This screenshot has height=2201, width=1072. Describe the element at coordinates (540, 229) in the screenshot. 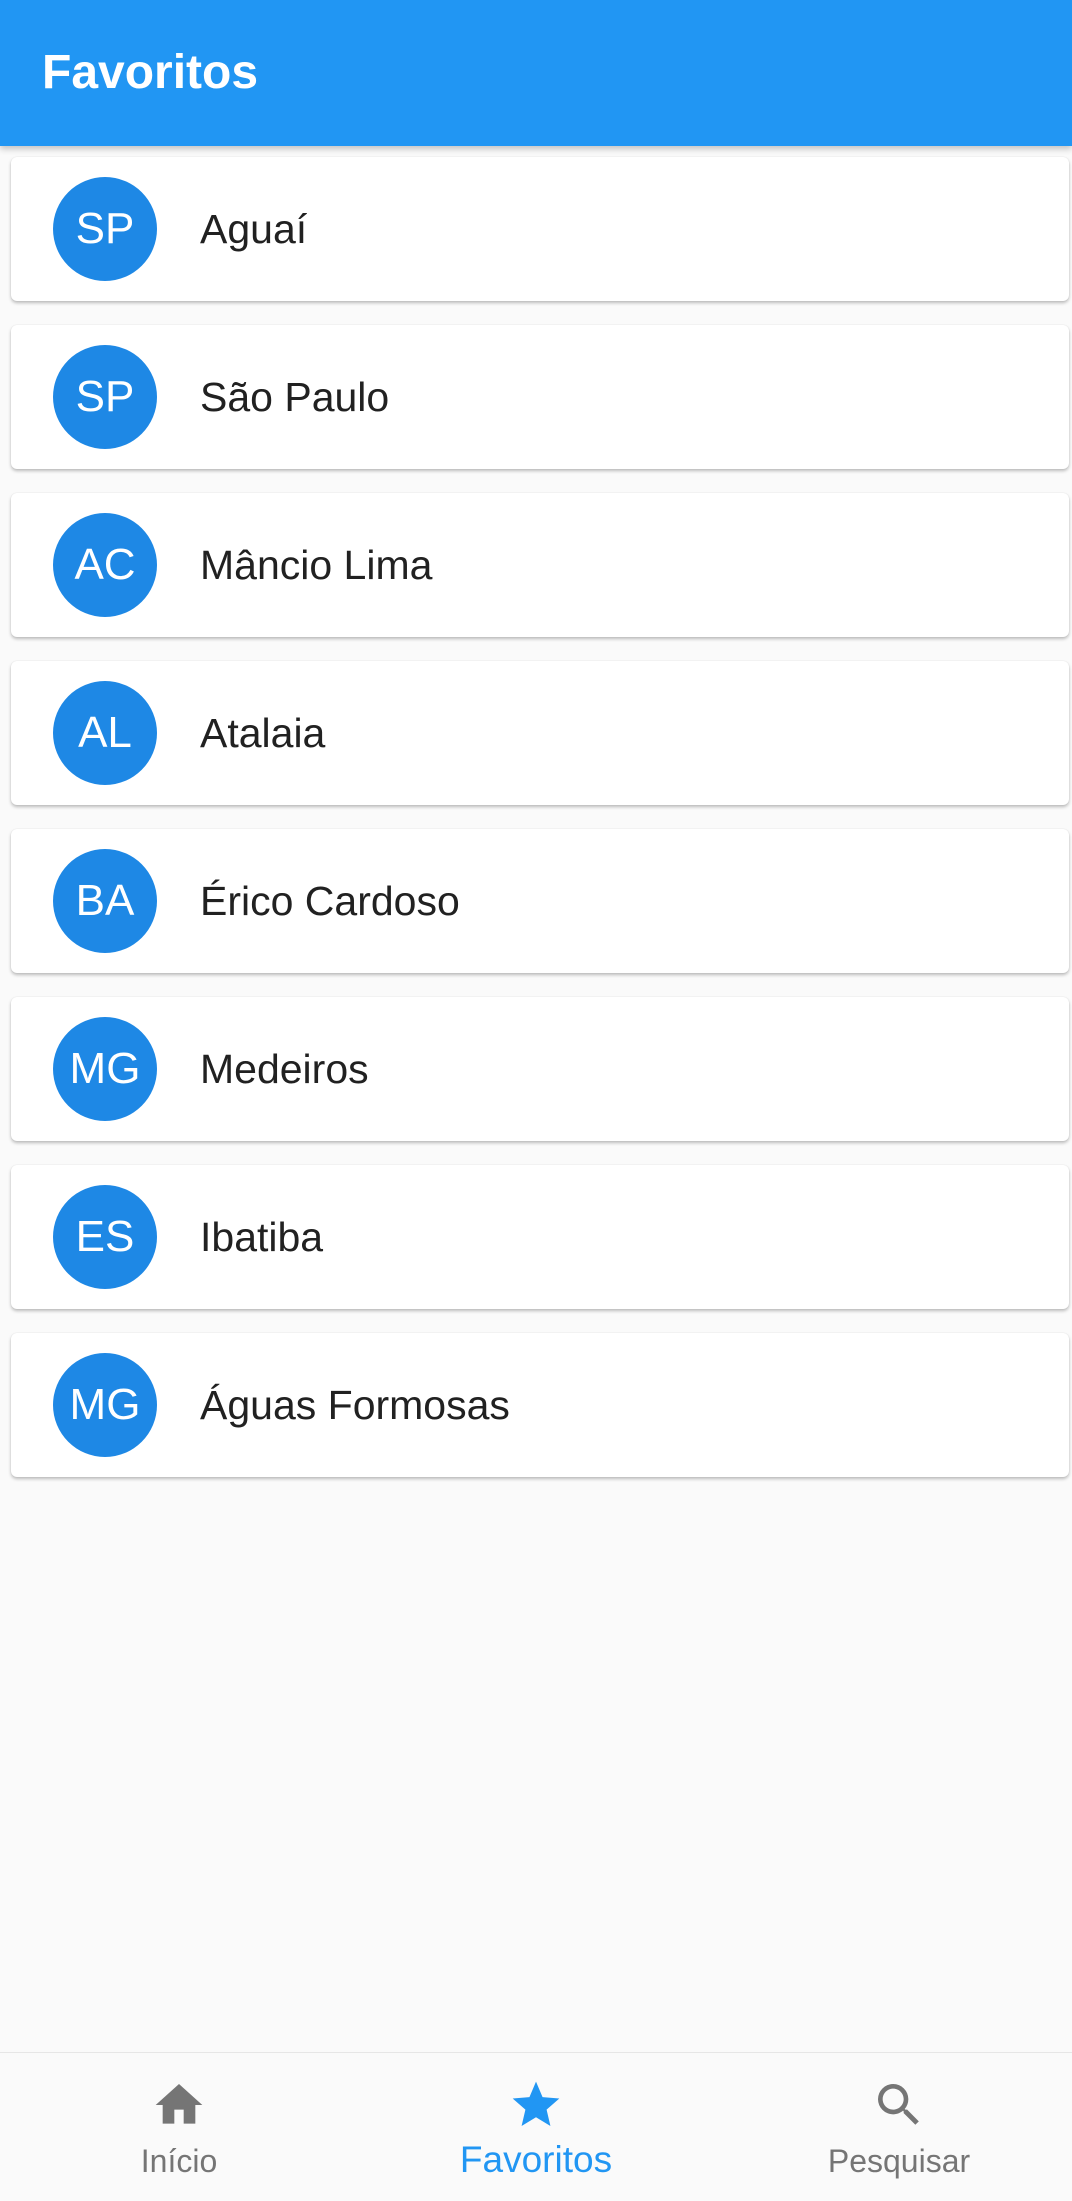

I see `favorite-item: SP Aguaí` at that location.